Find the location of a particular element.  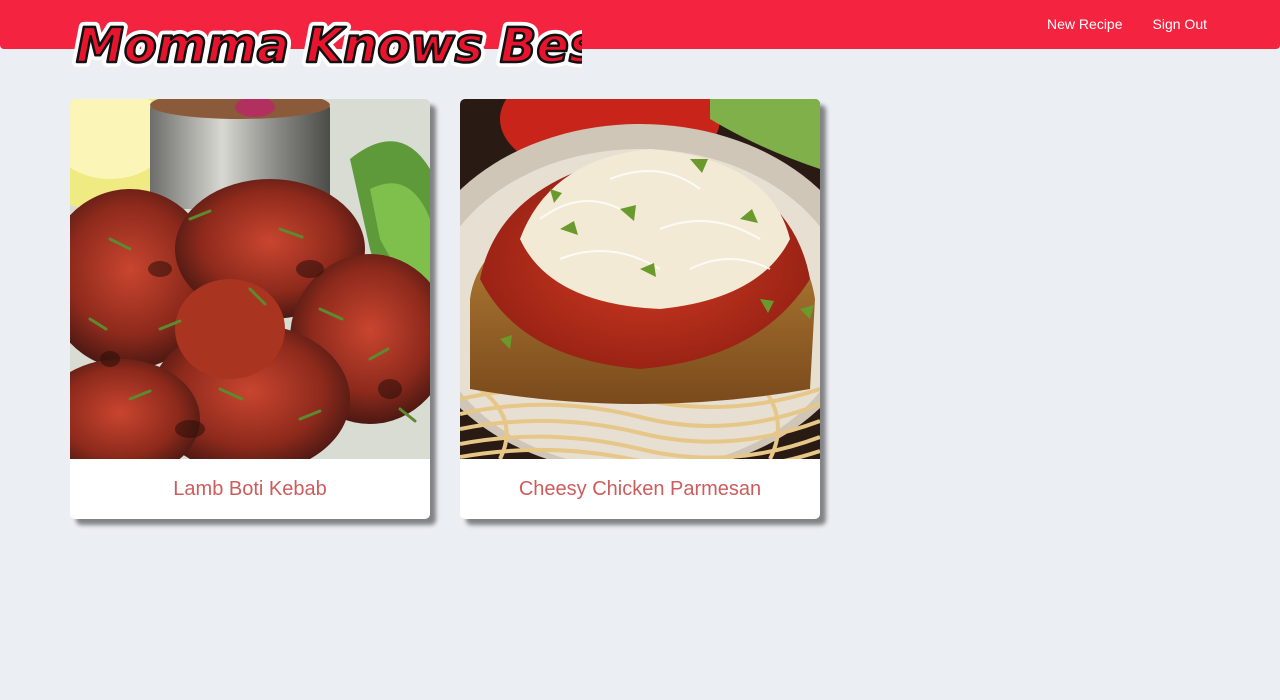

sign-out-link: Sign Out is located at coordinates (1180, 24).